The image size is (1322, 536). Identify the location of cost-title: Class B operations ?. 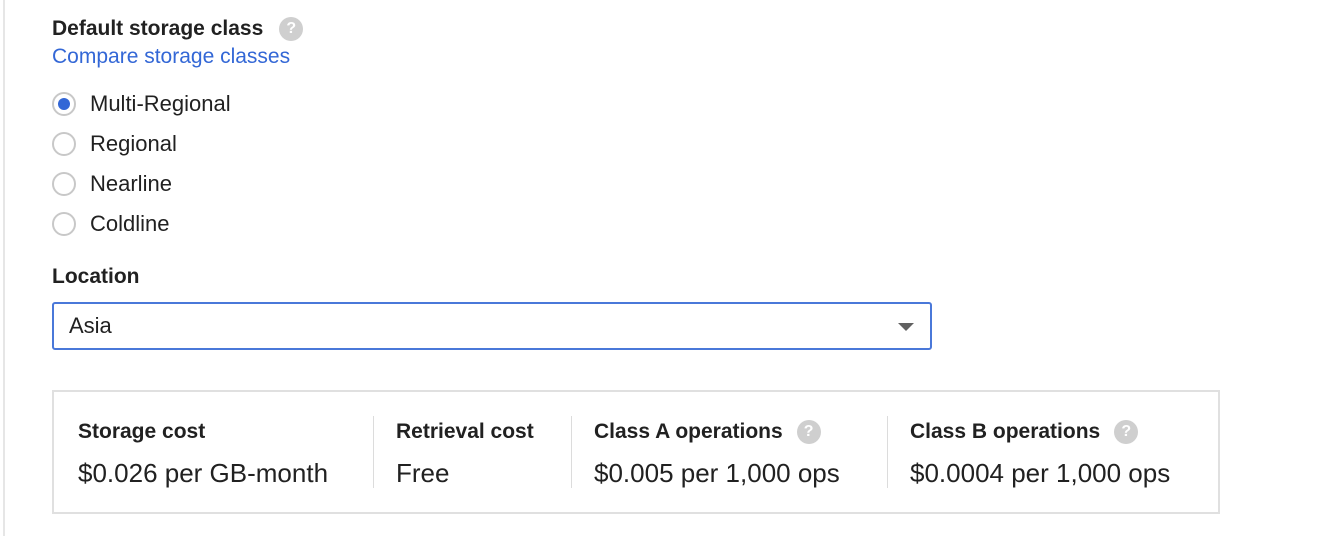
(1024, 432).